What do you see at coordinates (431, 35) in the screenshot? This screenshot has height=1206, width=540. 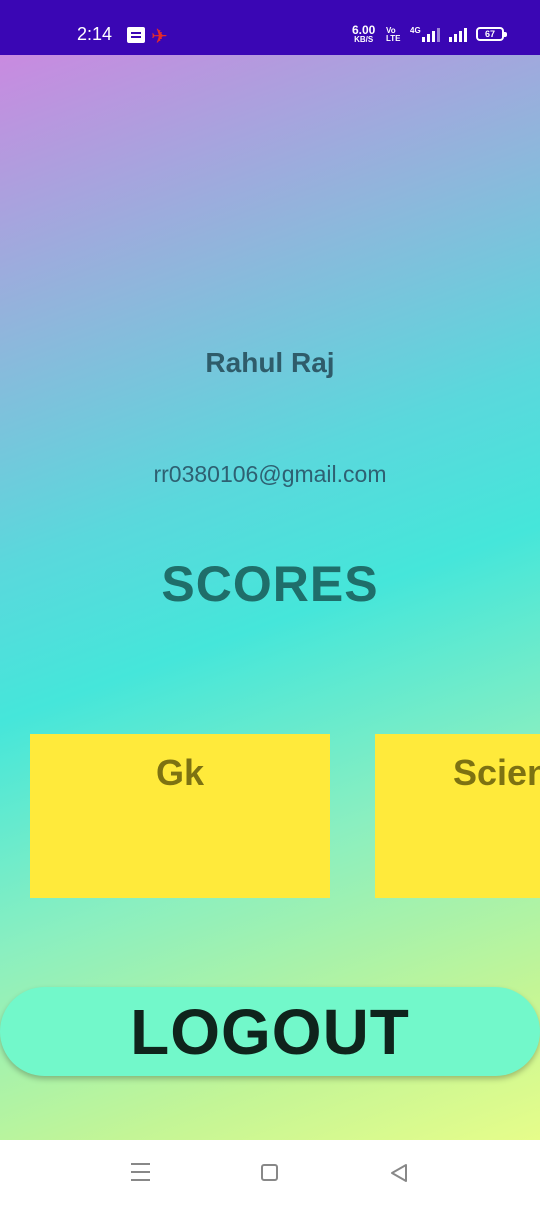 I see `signal-4g-icon` at bounding box center [431, 35].